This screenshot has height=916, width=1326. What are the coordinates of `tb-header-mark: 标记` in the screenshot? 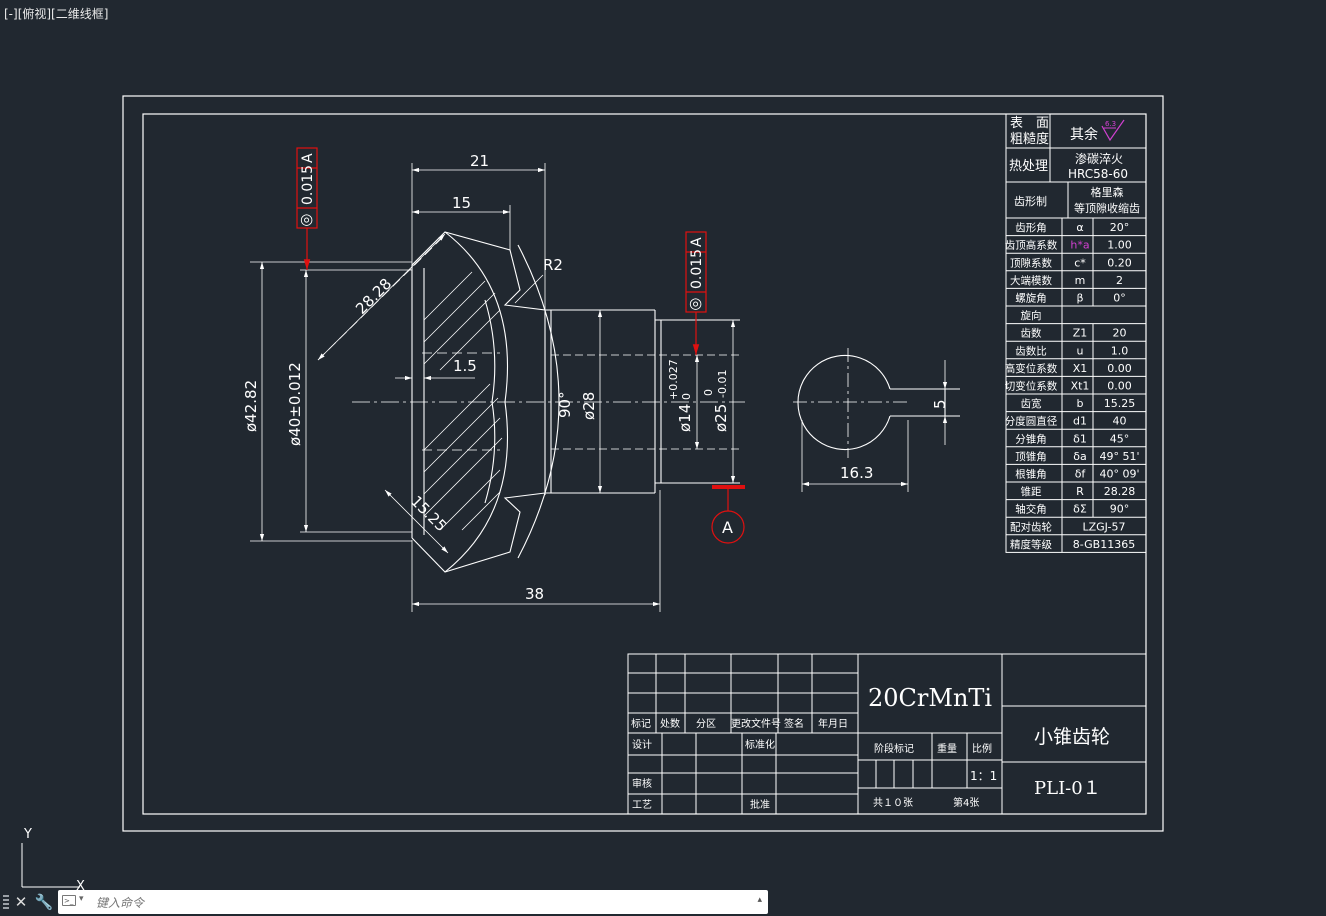 It's located at (641, 724).